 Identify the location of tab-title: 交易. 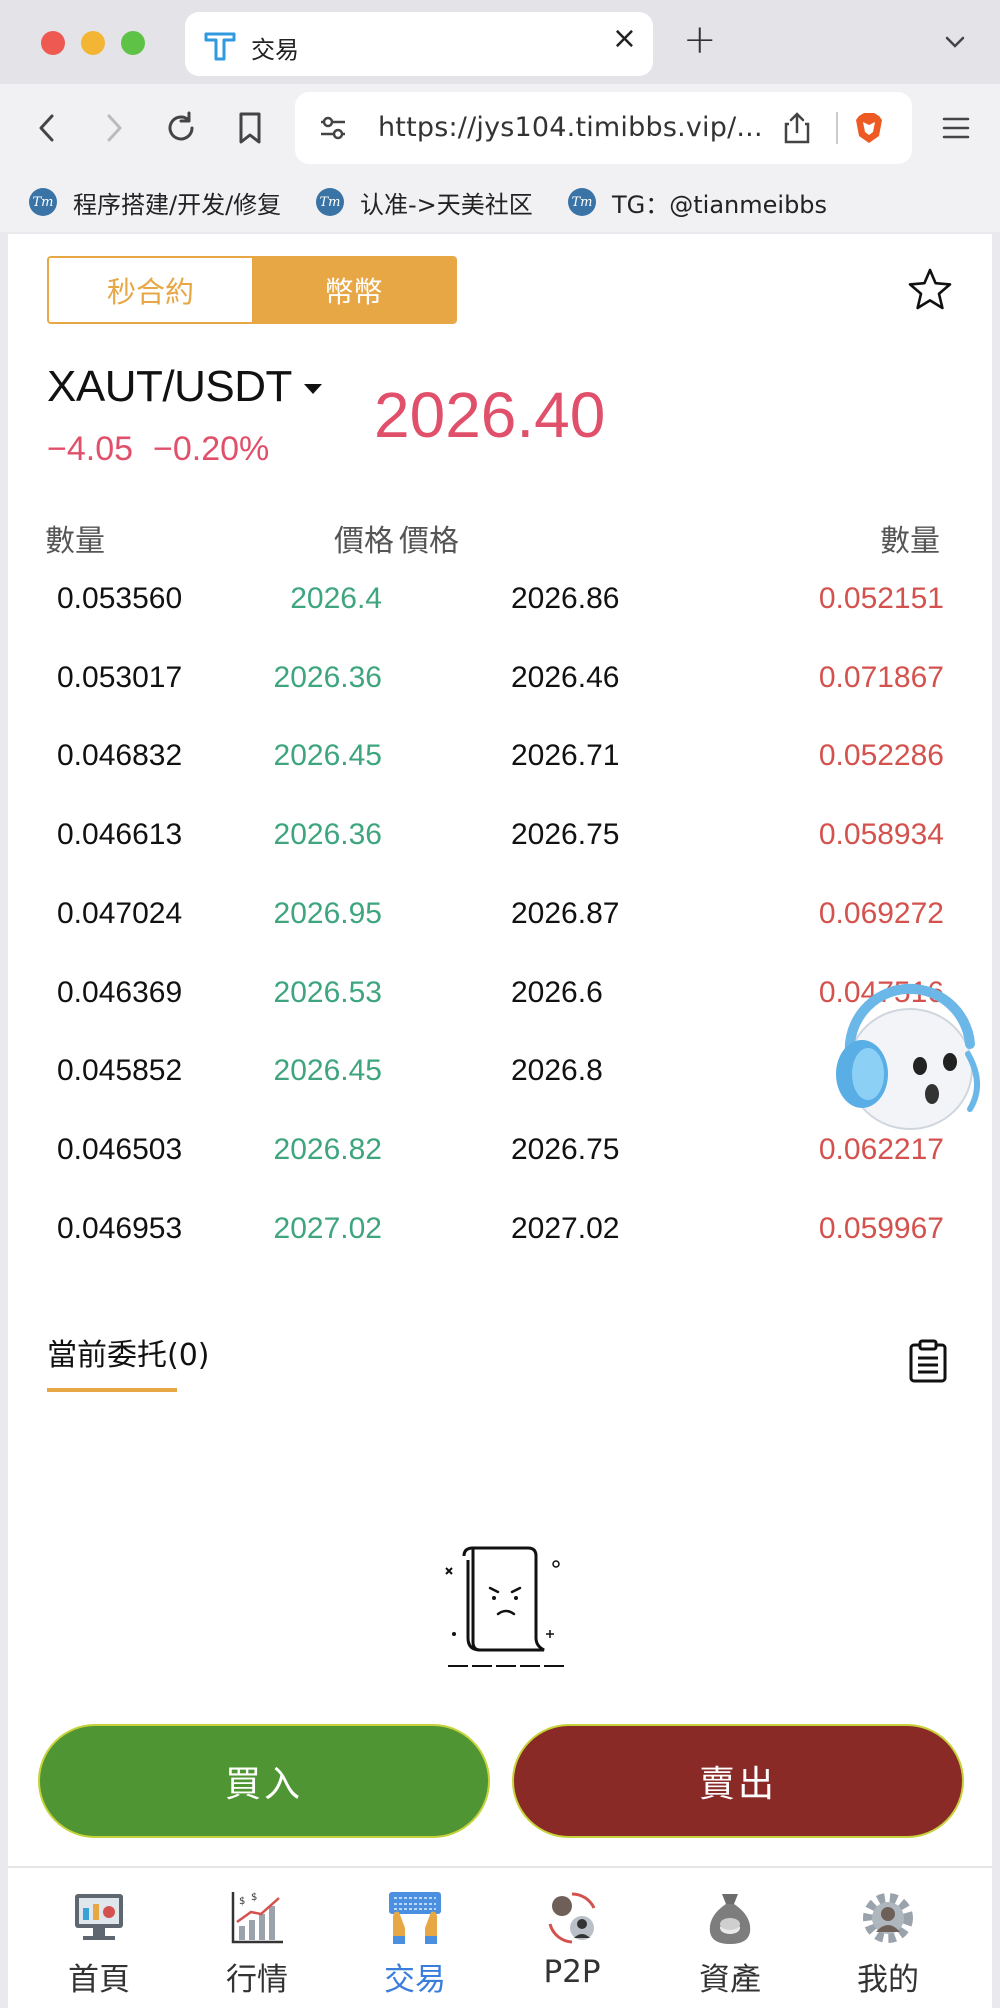
(275, 50).